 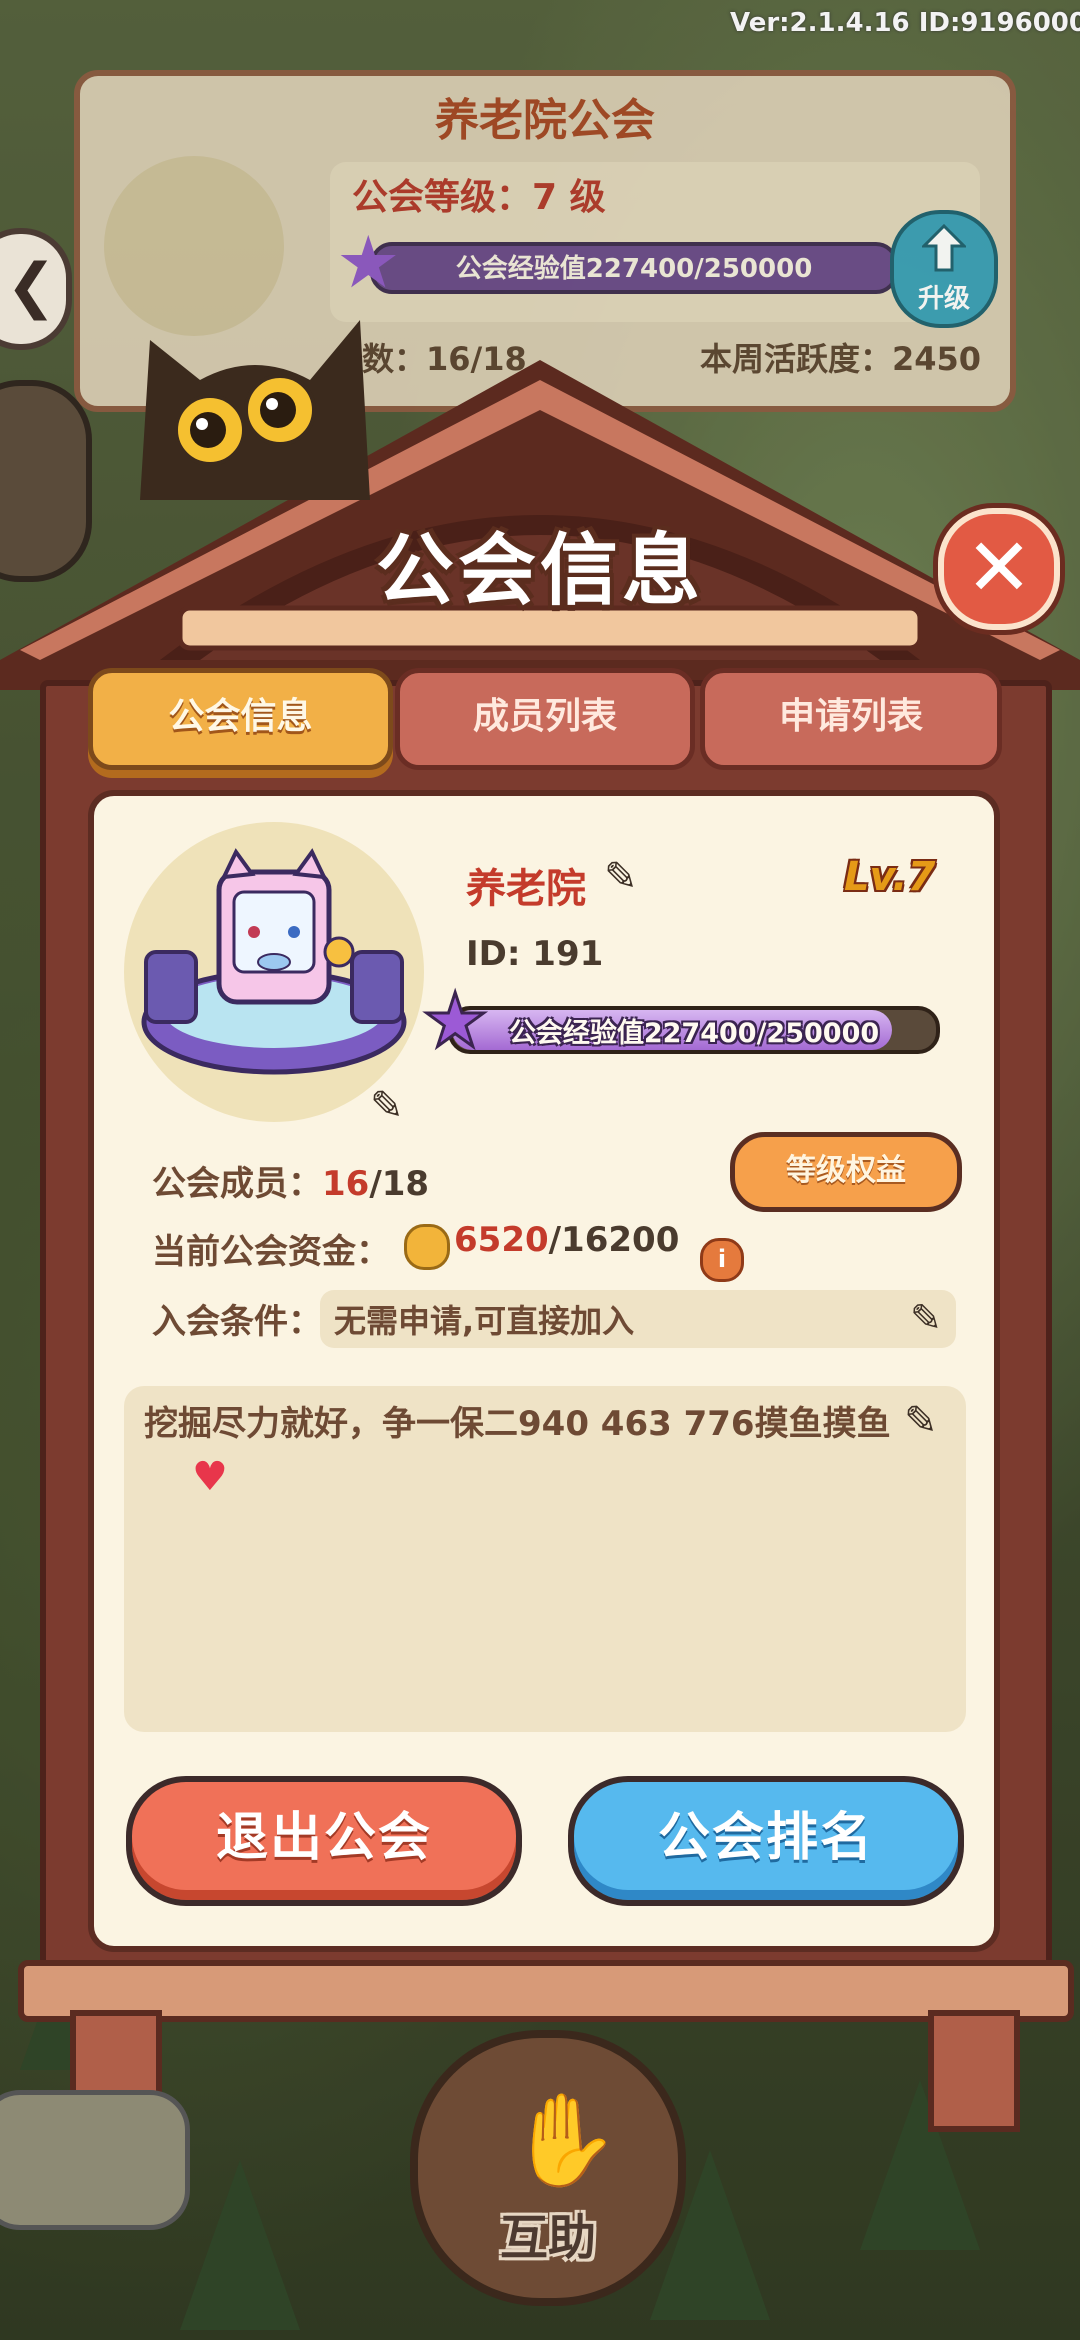 I want to click on edit-notice-icon: ✎, so click(x=921, y=1421).